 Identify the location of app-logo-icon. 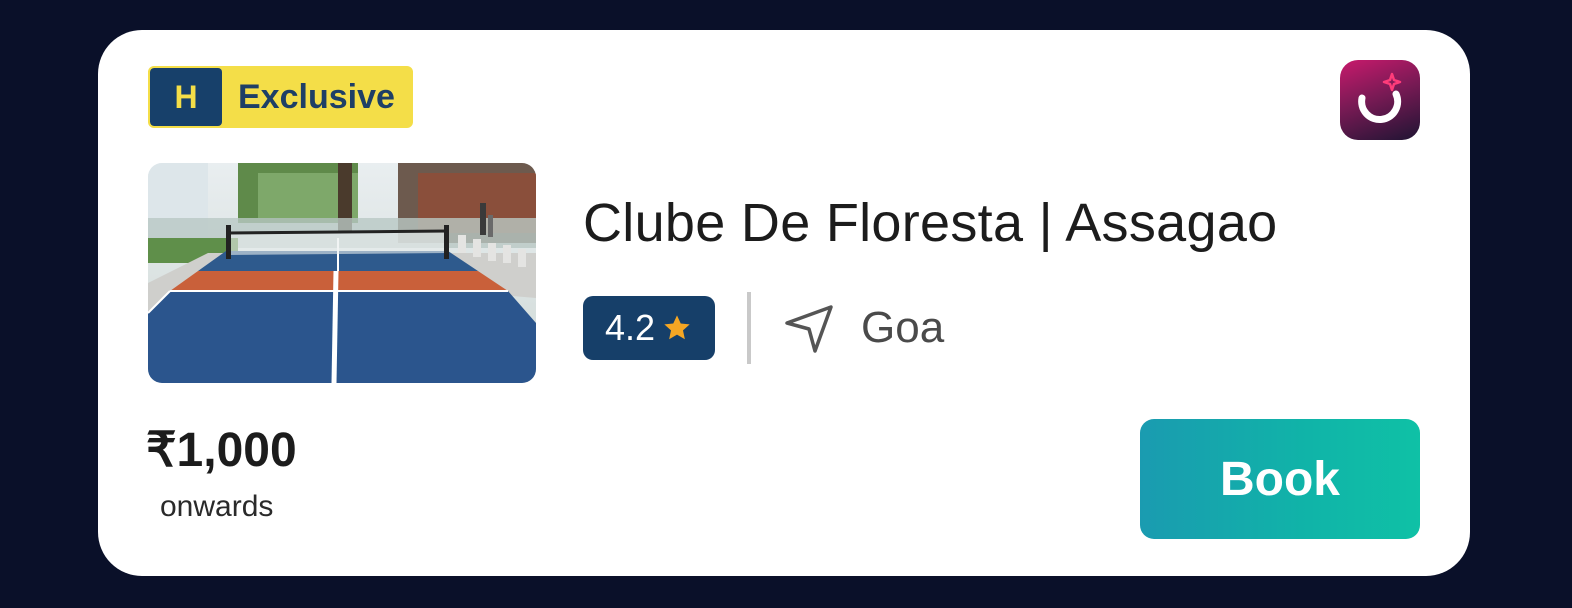
(1380, 100).